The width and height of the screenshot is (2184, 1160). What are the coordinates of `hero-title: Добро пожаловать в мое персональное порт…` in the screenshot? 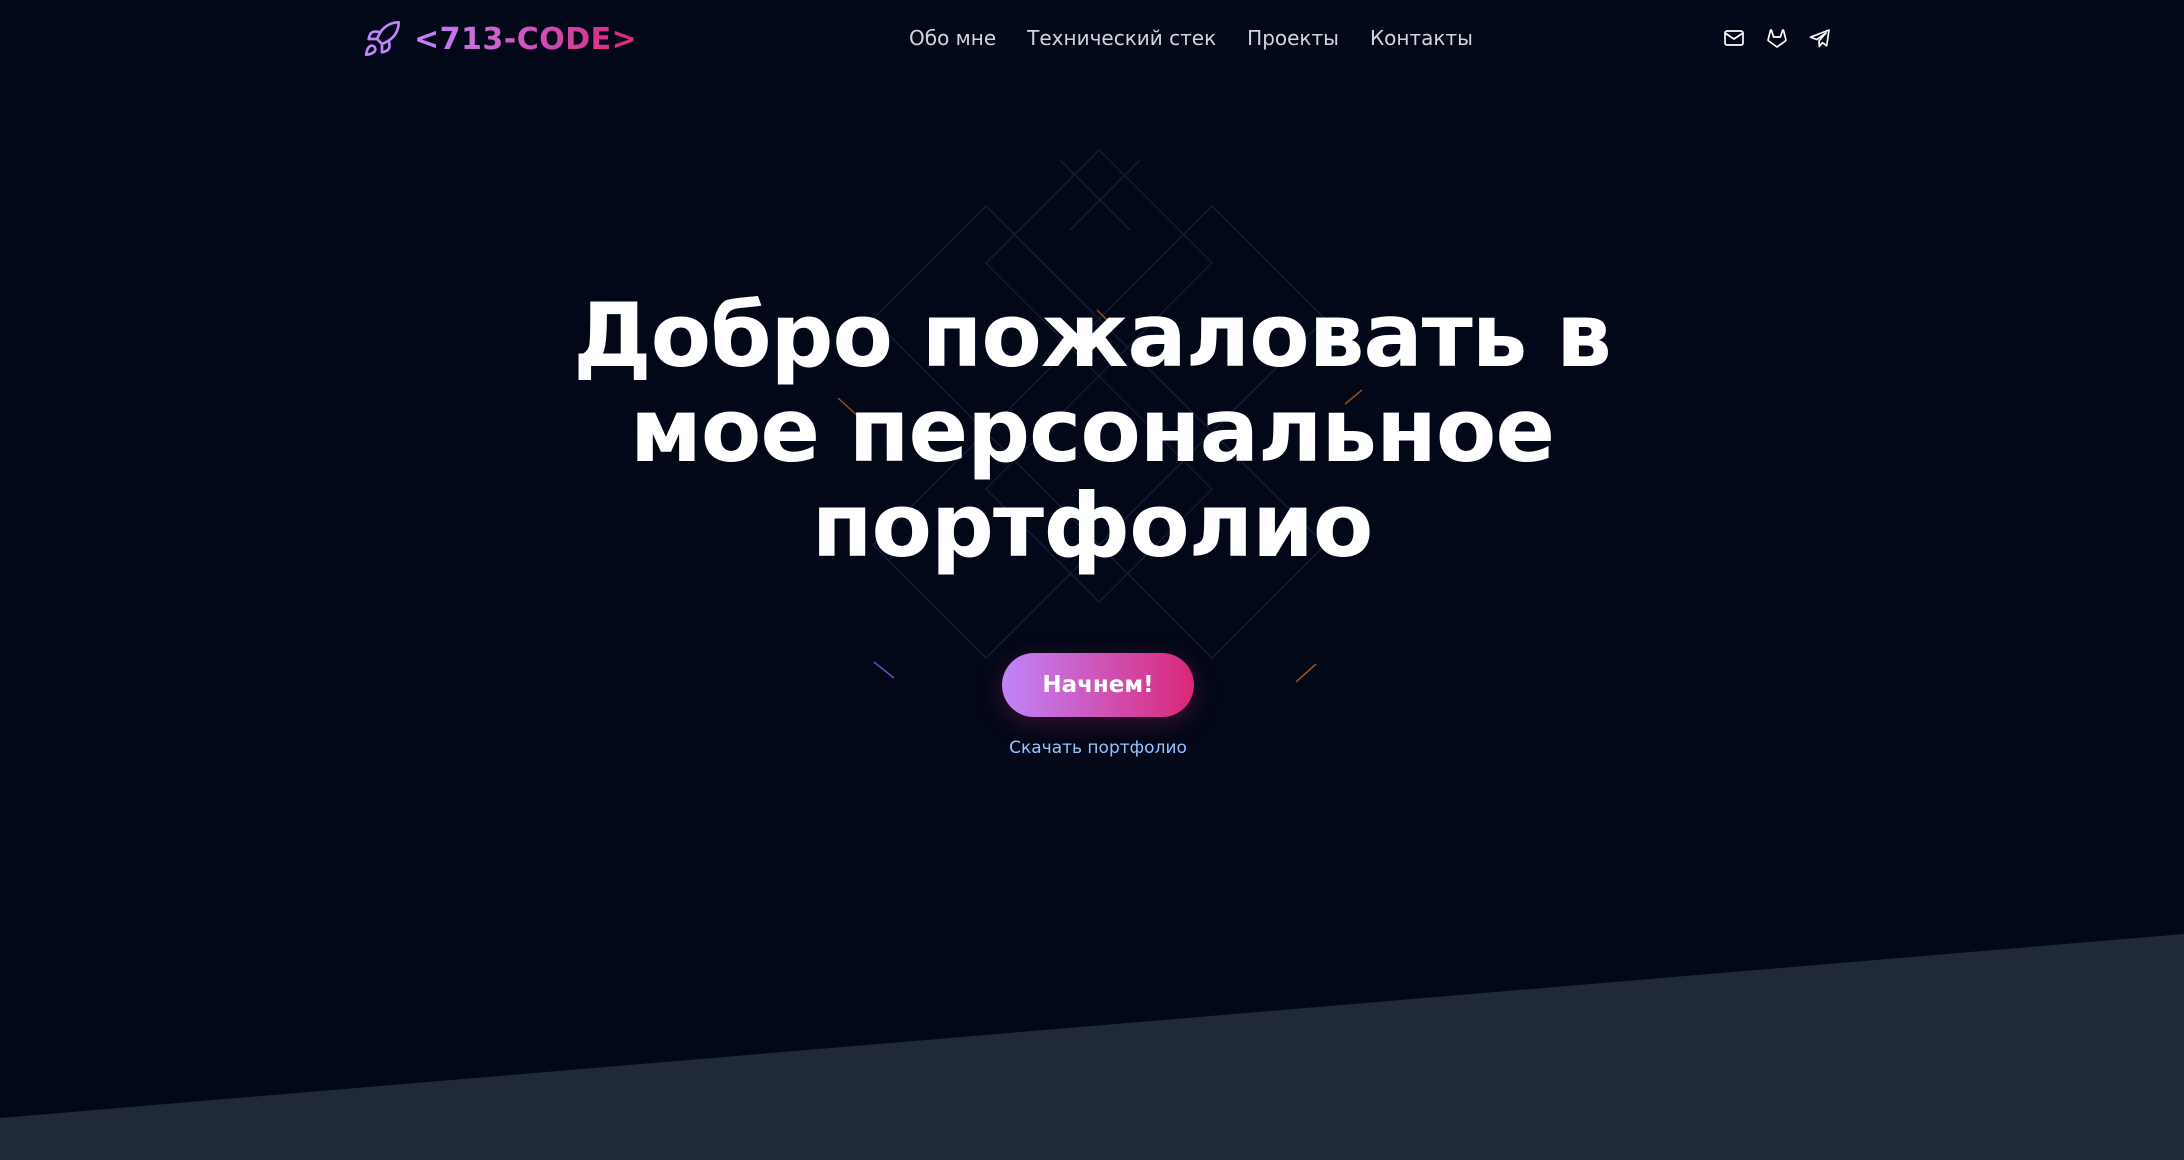 It's located at (1092, 430).